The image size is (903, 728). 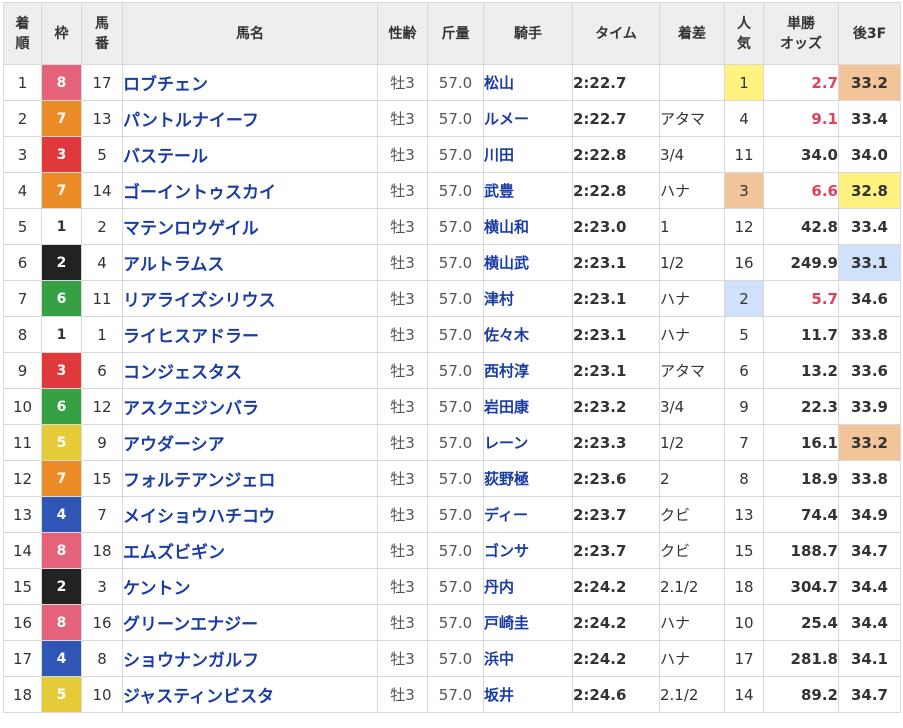 I want to click on header-umaban: 馬 番, so click(x=102, y=33).